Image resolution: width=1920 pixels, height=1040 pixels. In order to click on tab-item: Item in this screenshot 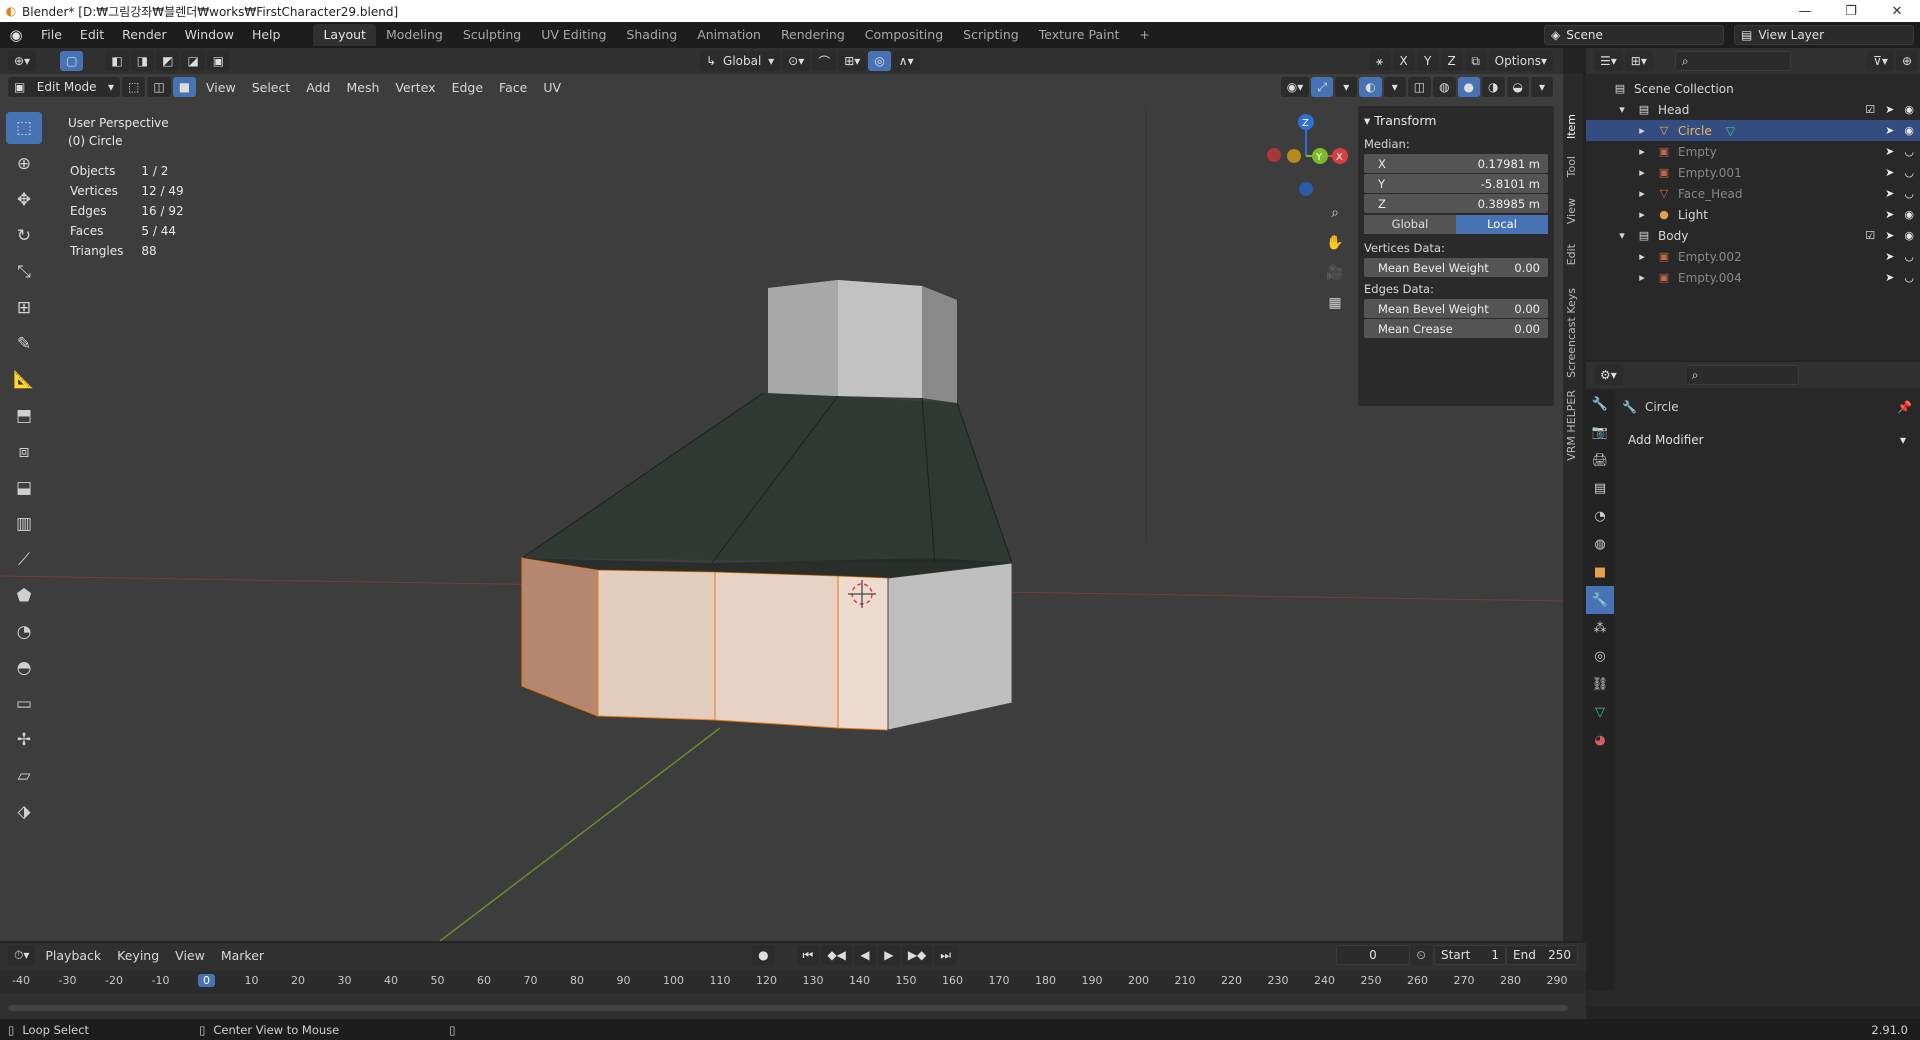, I will do `click(1571, 126)`.